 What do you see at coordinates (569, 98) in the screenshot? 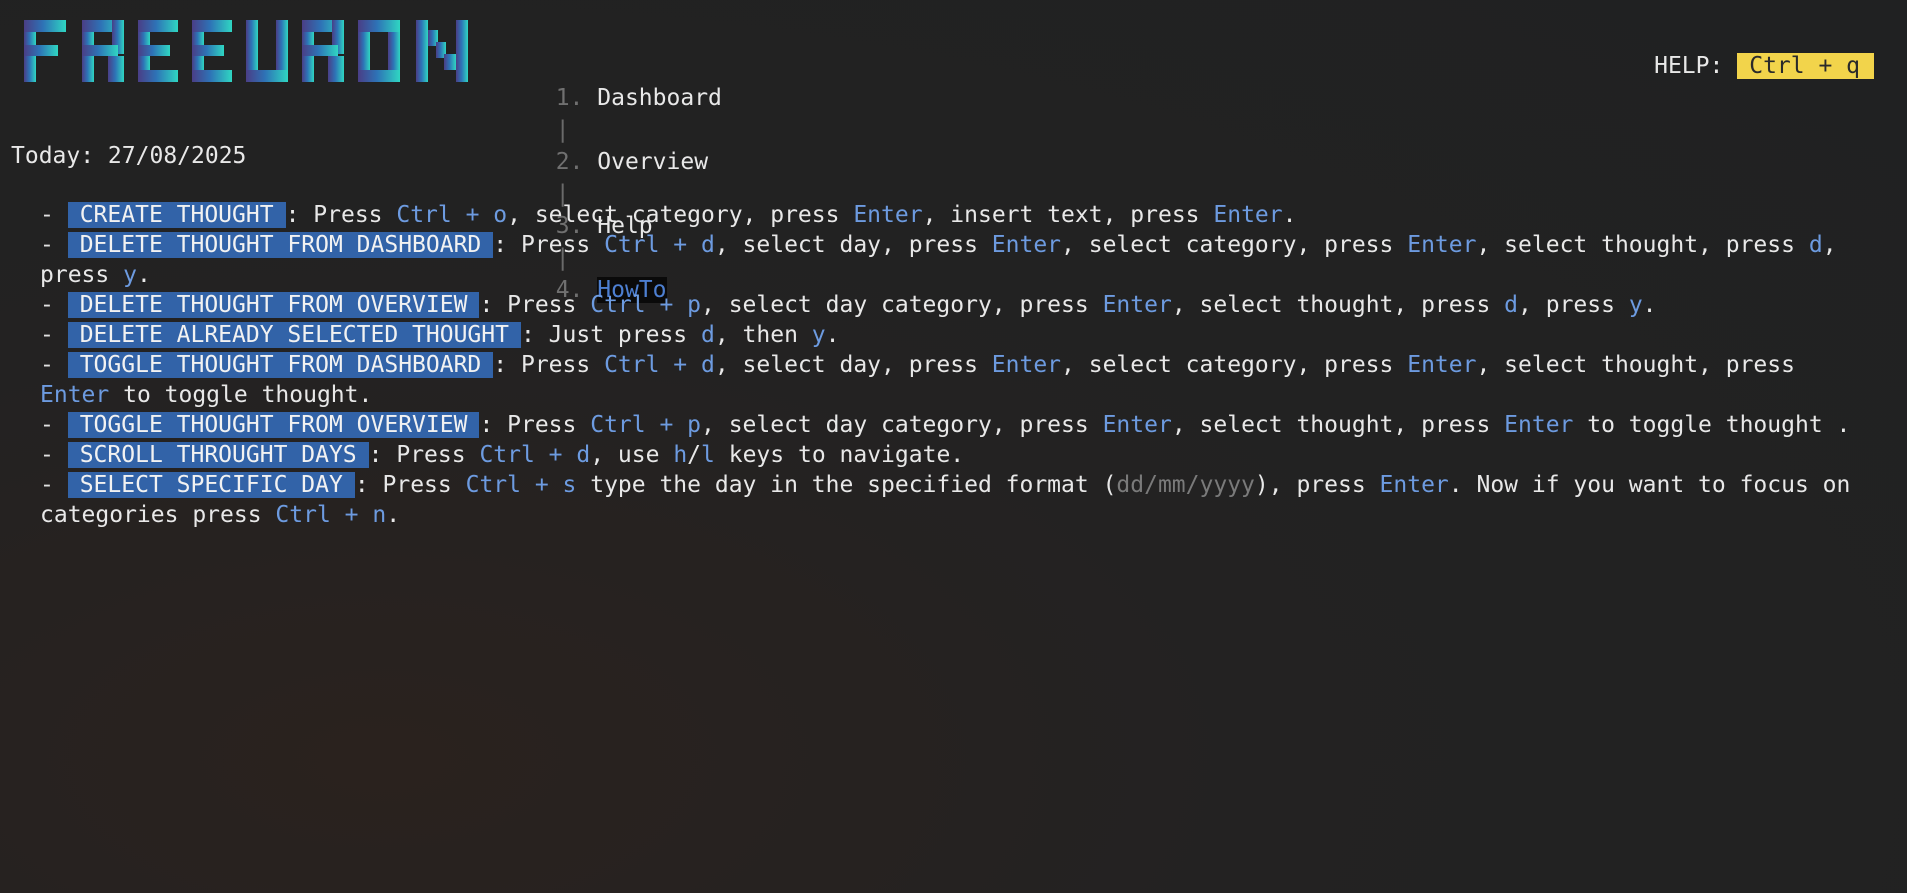
I see `tab-number: 1.` at bounding box center [569, 98].